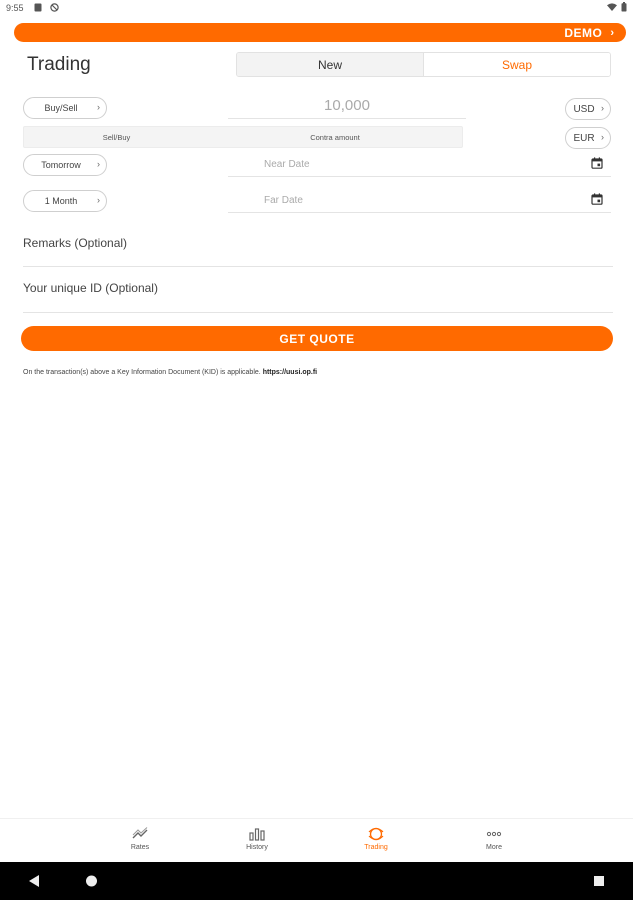 This screenshot has height=900, width=633. What do you see at coordinates (376, 847) in the screenshot?
I see `nav-label-trading: Trading` at bounding box center [376, 847].